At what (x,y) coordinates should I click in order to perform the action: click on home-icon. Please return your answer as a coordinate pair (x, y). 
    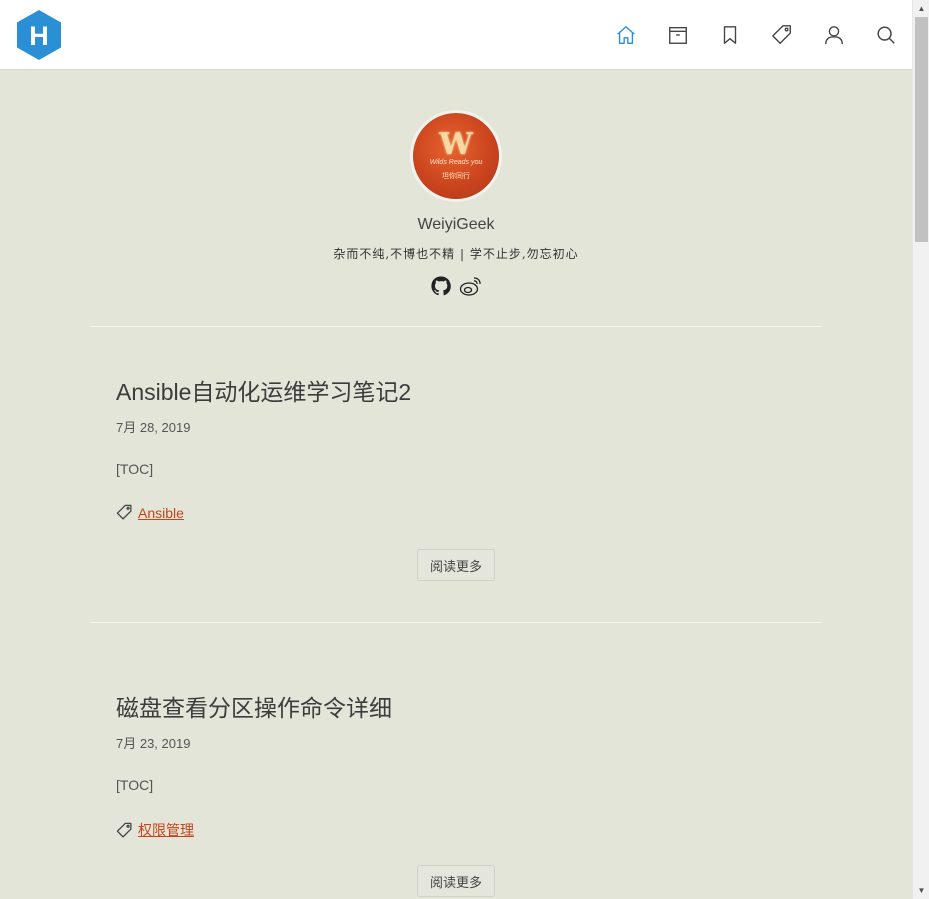
    Looking at the image, I should click on (626, 35).